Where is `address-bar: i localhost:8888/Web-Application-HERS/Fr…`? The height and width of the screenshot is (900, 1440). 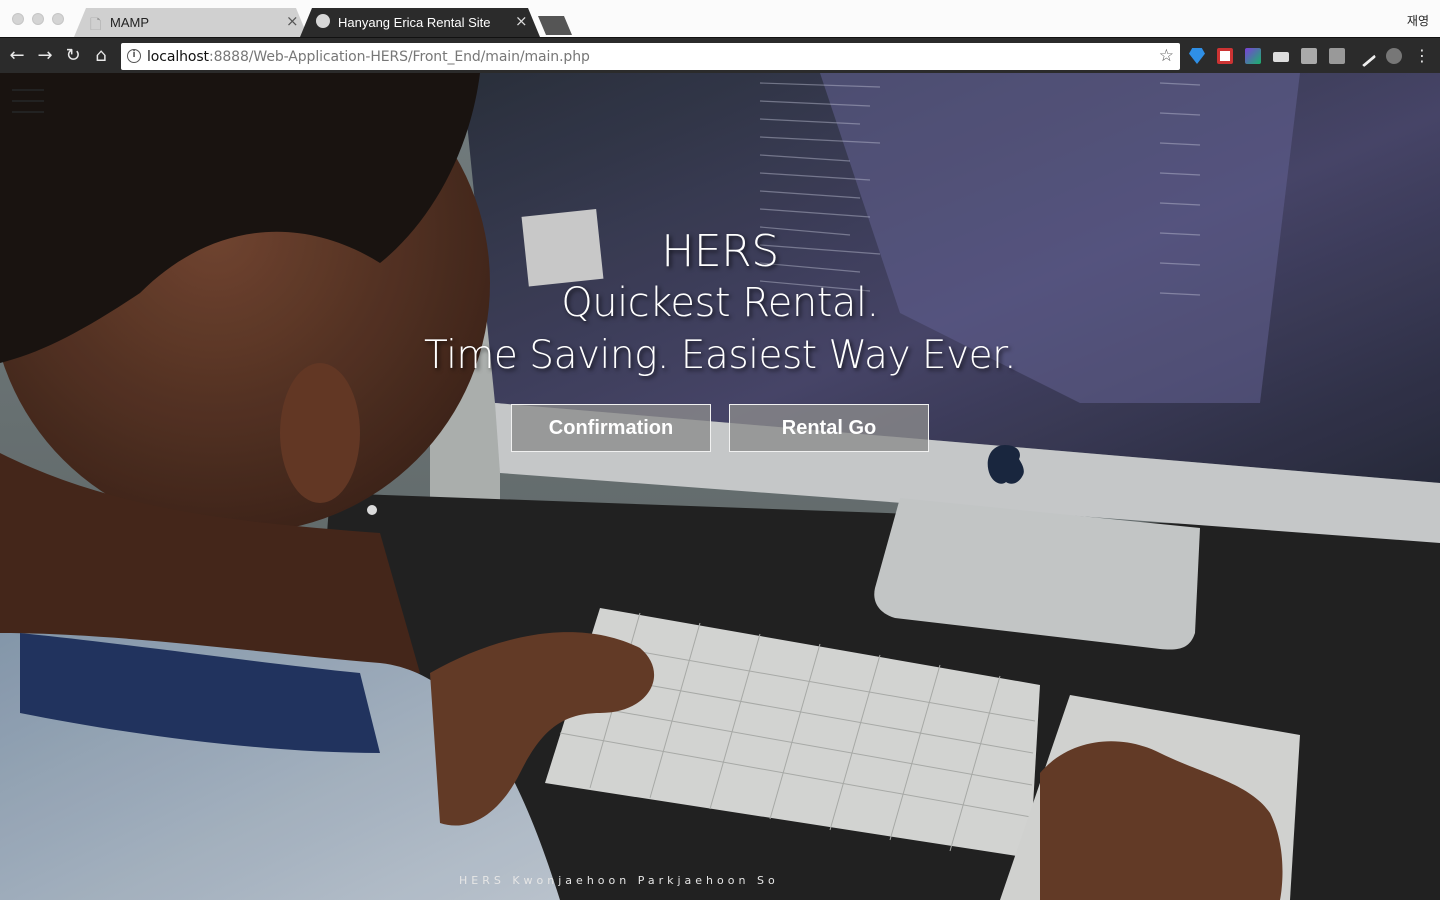
address-bar: i localhost:8888/Web-Application-HERS/Fr… is located at coordinates (650, 56).